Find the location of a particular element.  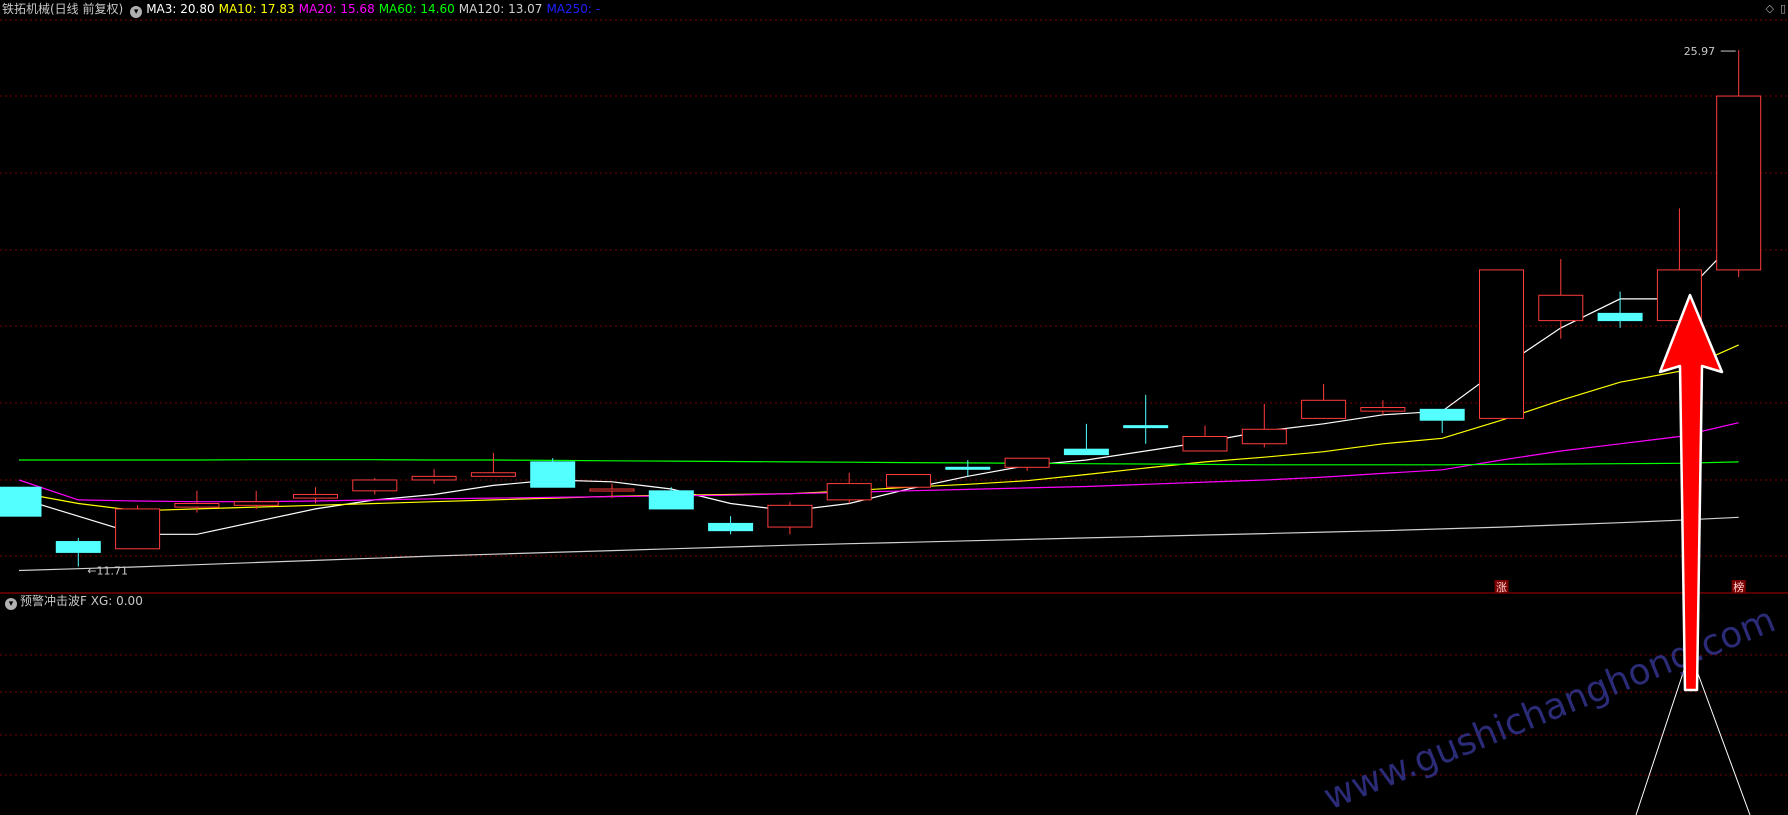

min-price-label: ←11.71 is located at coordinates (107, 571).